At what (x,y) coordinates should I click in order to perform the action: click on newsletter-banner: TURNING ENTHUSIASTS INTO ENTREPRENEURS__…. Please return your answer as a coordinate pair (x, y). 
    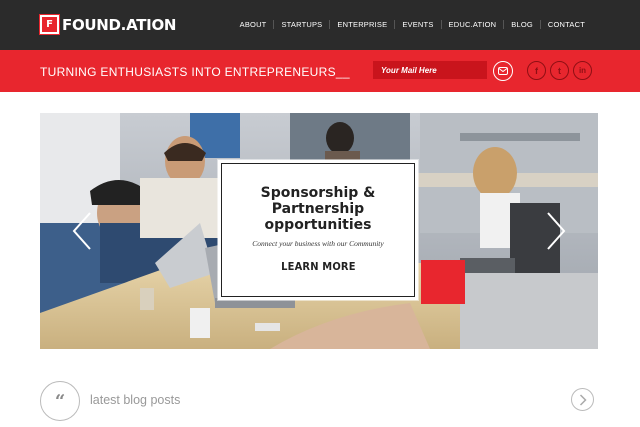
    Looking at the image, I should click on (320, 71).